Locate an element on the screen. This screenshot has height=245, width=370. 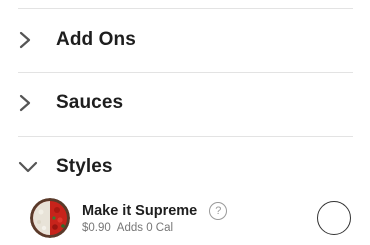
option-meta: $0.90 Adds 0 Cal is located at coordinates (154, 228).